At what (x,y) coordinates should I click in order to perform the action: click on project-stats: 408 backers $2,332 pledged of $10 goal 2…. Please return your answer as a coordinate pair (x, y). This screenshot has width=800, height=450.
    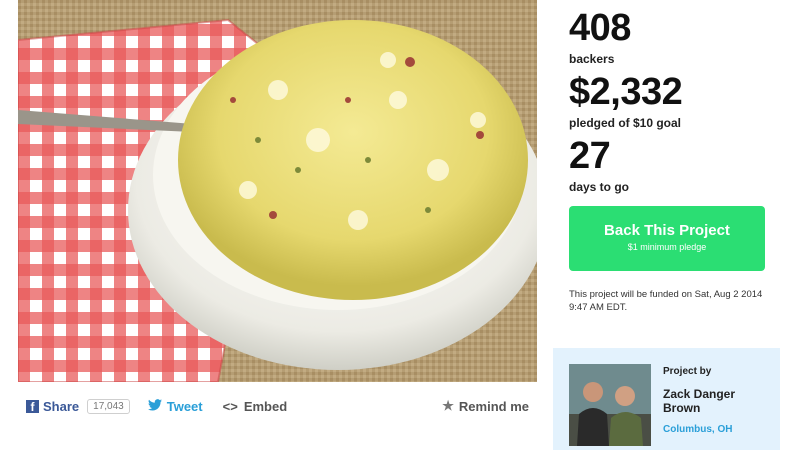
    Looking at the image, I should click on (679, 104).